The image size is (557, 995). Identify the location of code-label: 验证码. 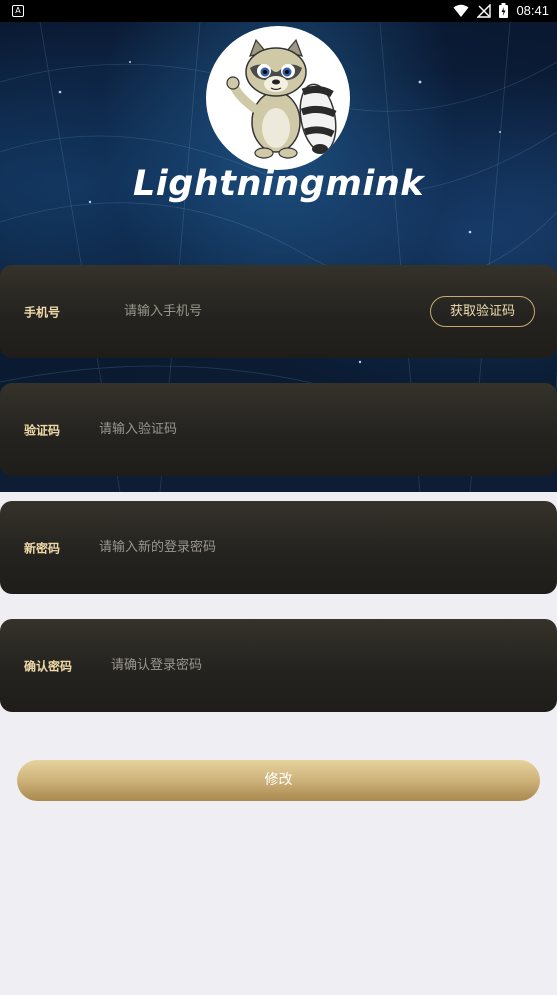
(42, 430).